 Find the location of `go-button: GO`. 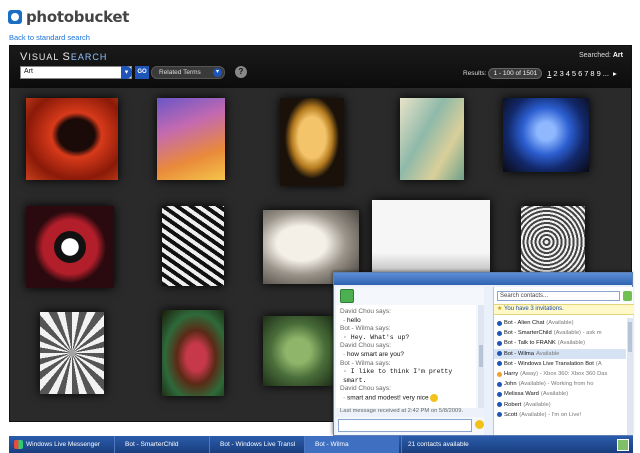

go-button: GO is located at coordinates (142, 72).